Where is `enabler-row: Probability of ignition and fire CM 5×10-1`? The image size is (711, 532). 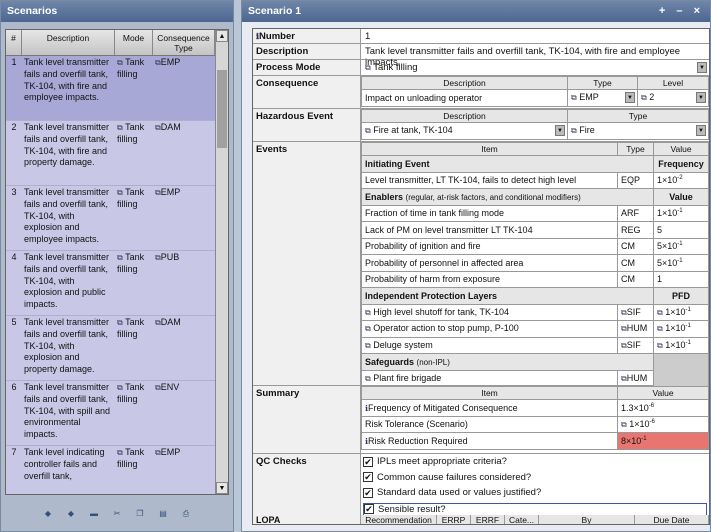 enabler-row: Probability of ignition and fire CM 5×10-1 is located at coordinates (535, 246).